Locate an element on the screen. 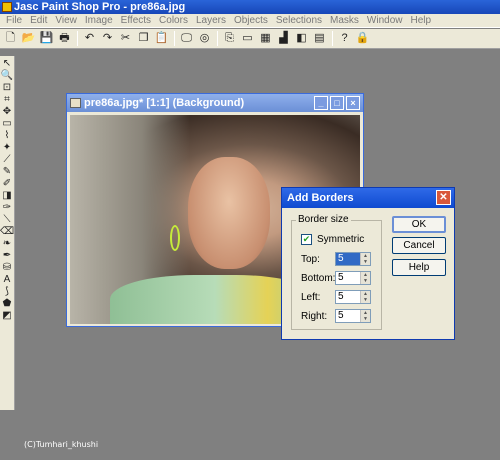  left-input: 5 is located at coordinates (348, 297).